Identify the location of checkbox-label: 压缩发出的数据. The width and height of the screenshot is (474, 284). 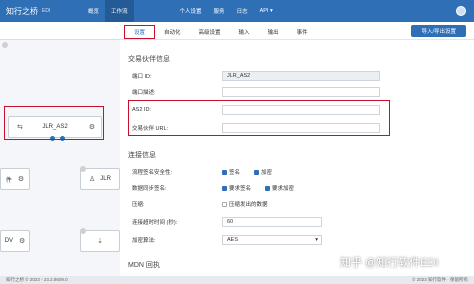
(248, 205).